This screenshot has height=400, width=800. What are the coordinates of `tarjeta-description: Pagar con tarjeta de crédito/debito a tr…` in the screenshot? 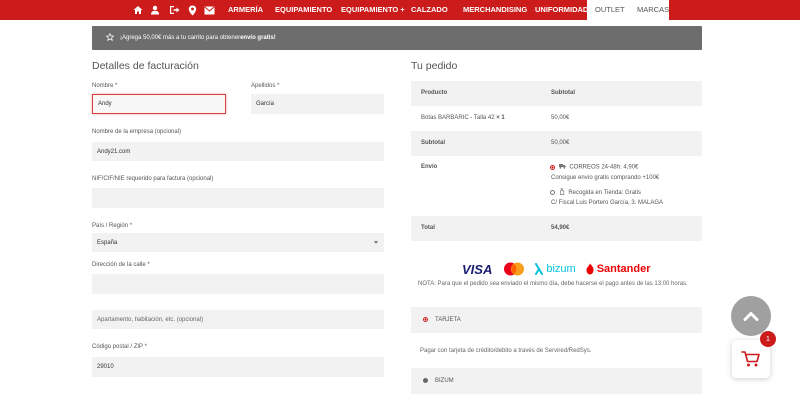 It's located at (506, 351).